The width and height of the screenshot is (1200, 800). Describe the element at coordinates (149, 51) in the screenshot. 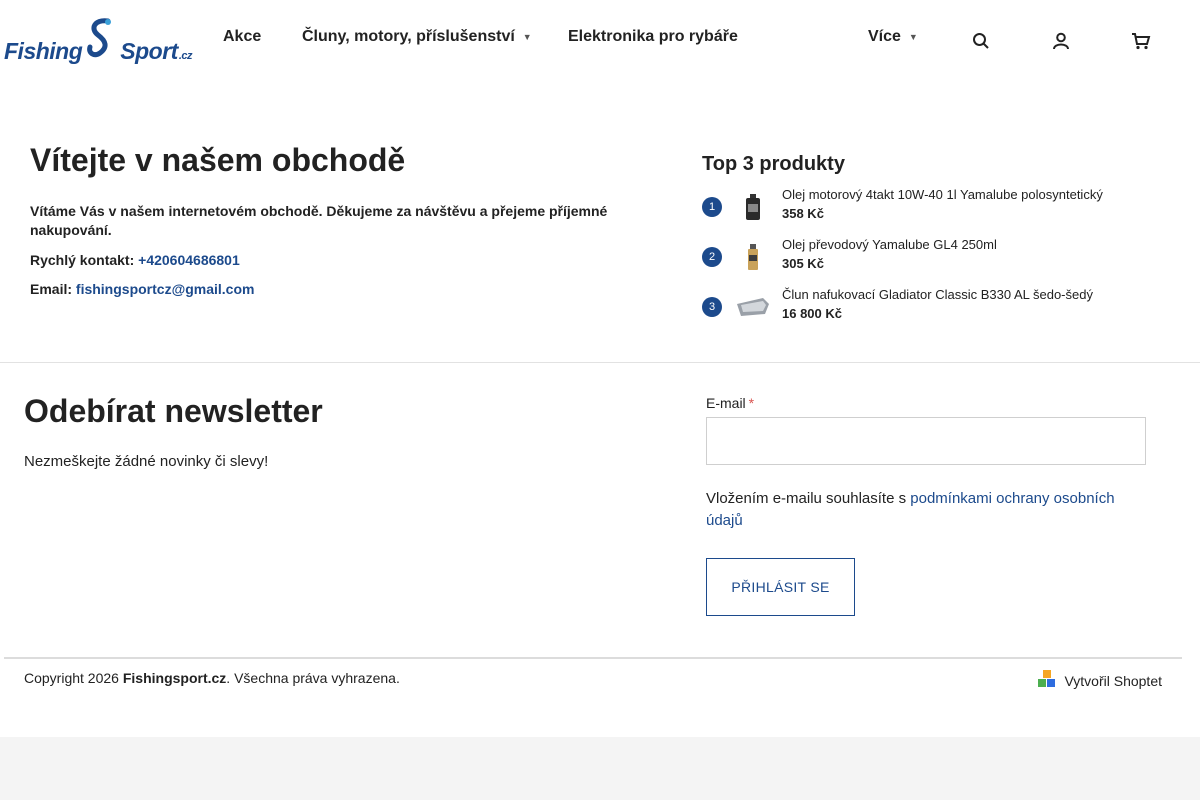

I see `logo-word-sport: Sport` at that location.